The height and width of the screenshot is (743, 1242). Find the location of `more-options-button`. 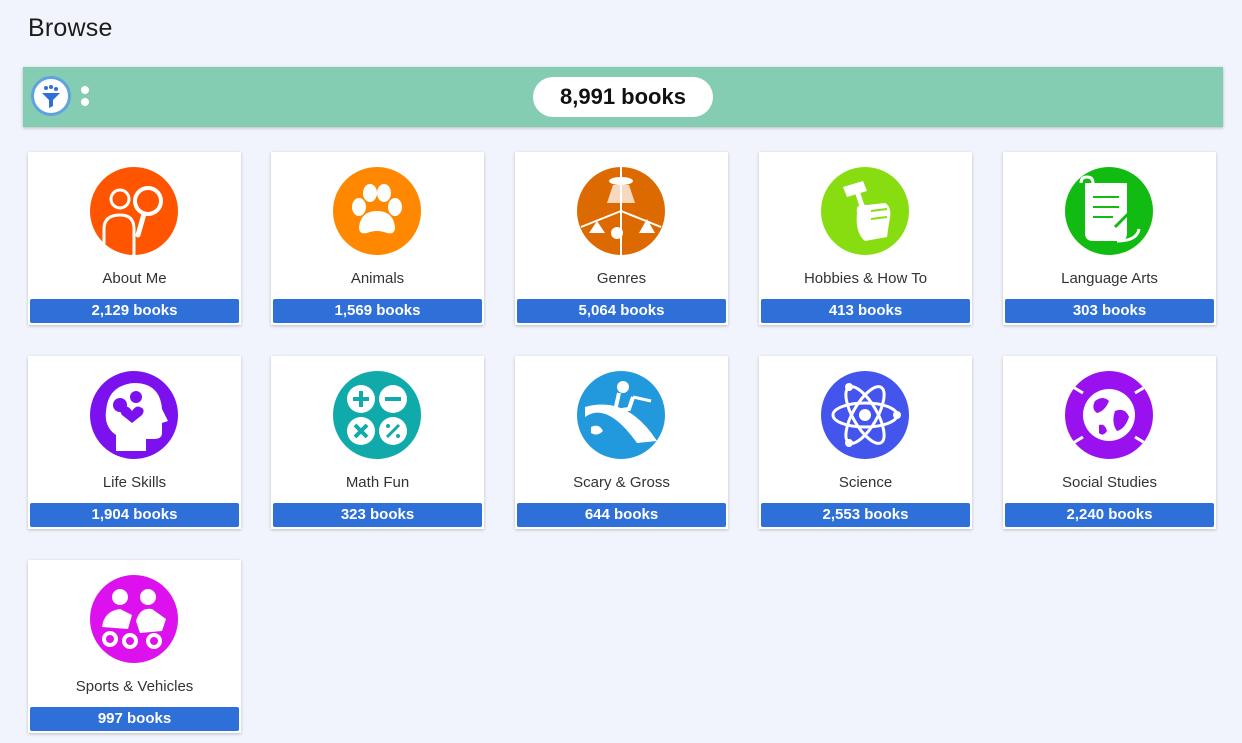

more-options-button is located at coordinates (85, 97).